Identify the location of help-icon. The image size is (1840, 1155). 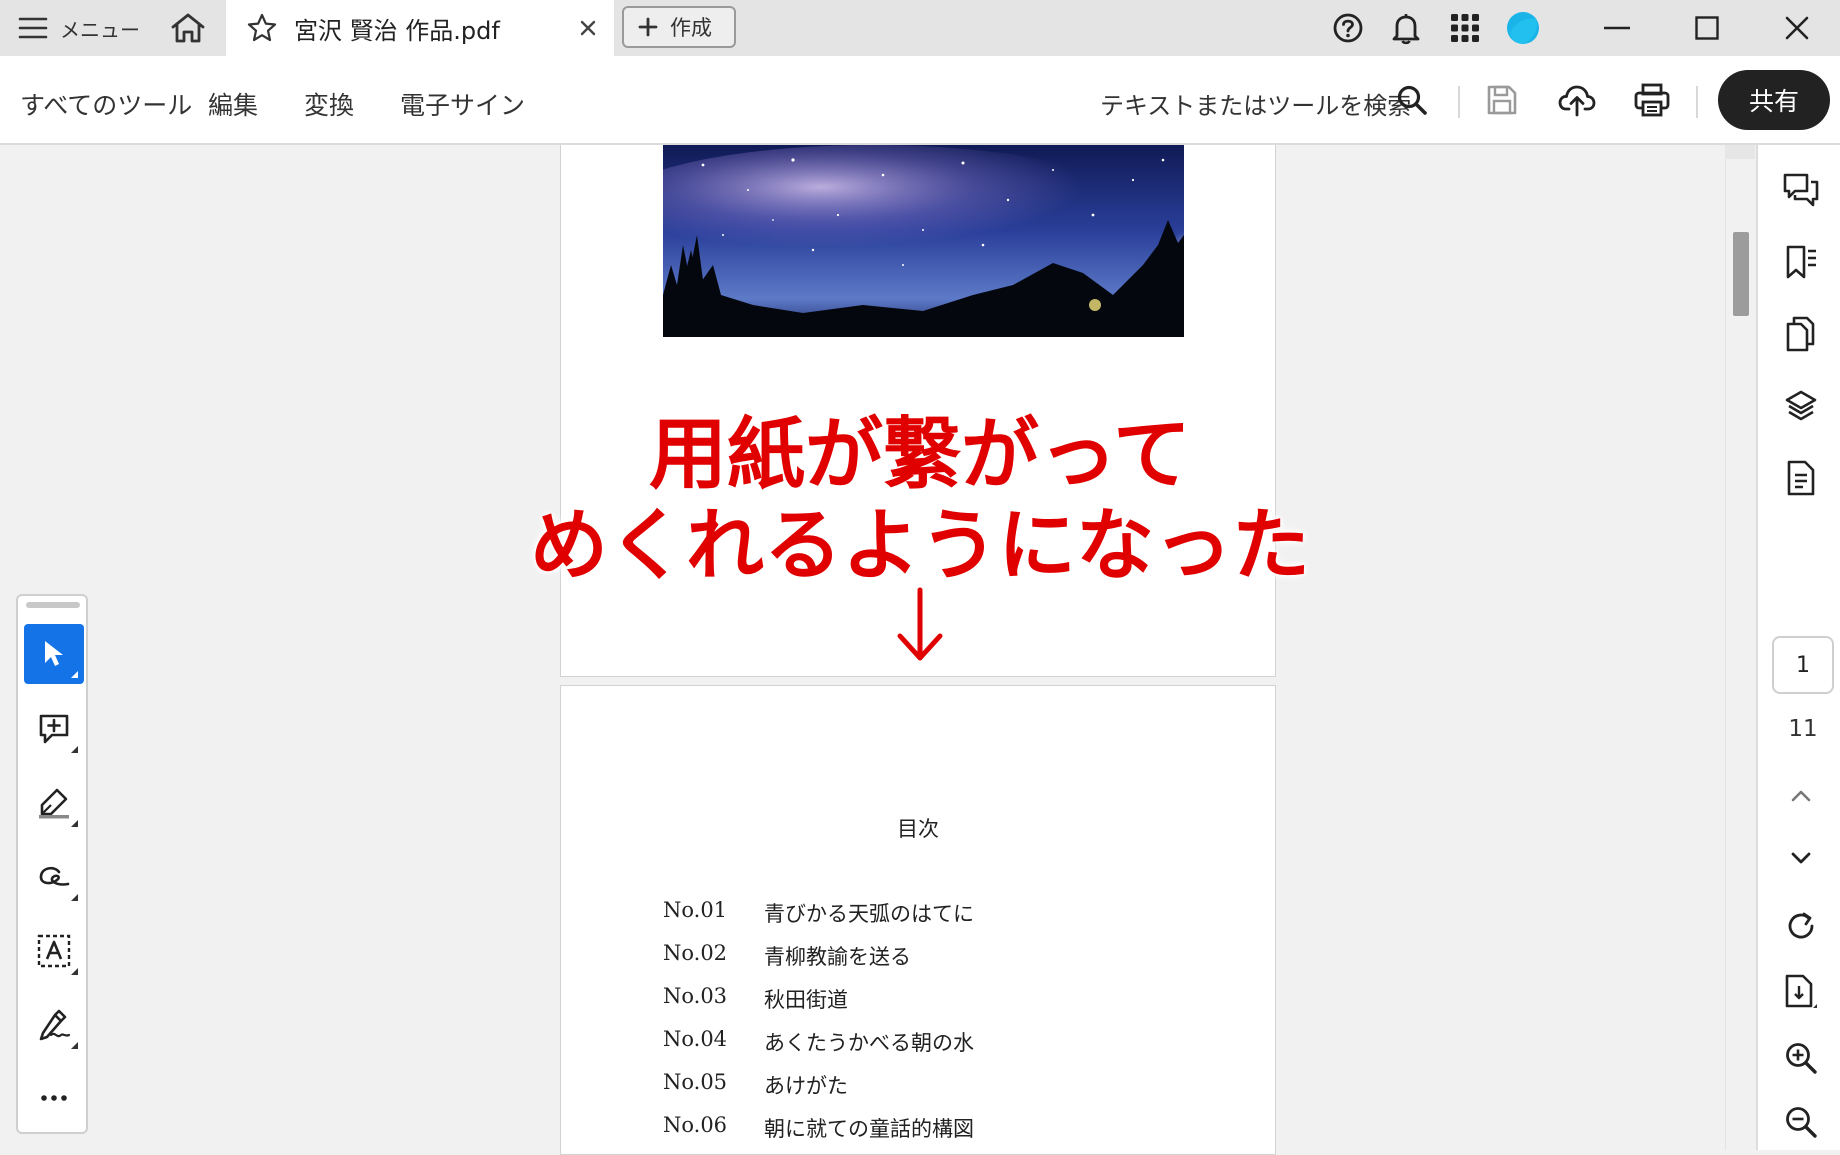
(1348, 28).